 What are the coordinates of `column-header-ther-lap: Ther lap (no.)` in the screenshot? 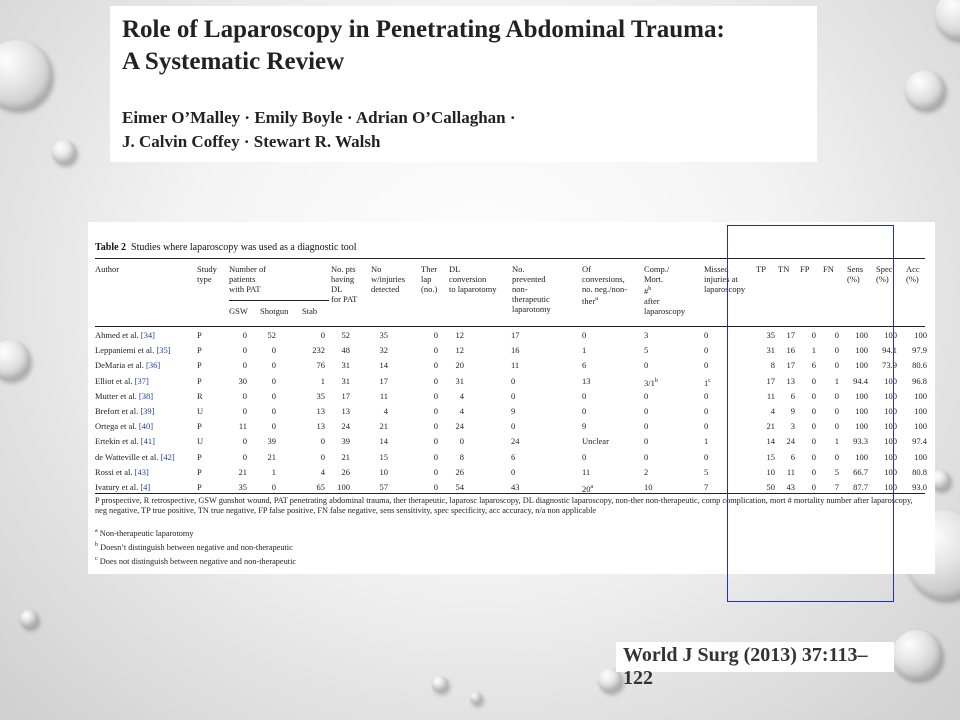 It's located at (429, 279).